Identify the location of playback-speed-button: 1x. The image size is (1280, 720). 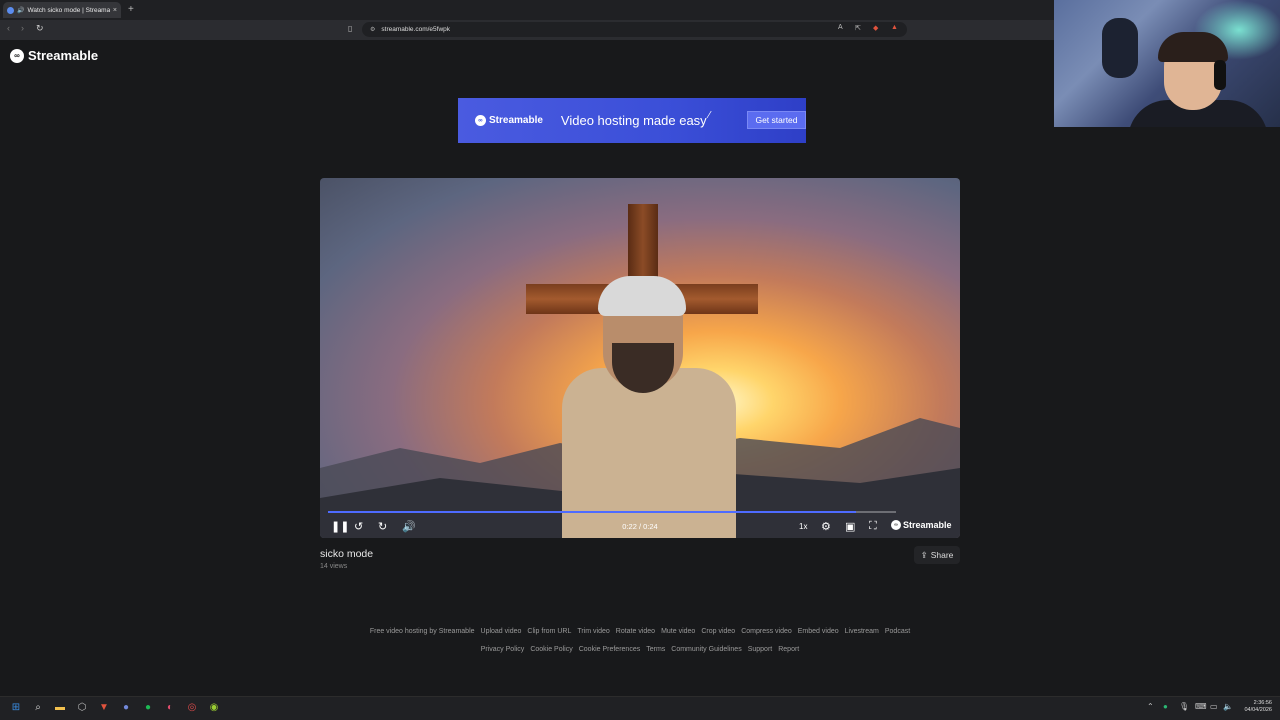
(803, 526).